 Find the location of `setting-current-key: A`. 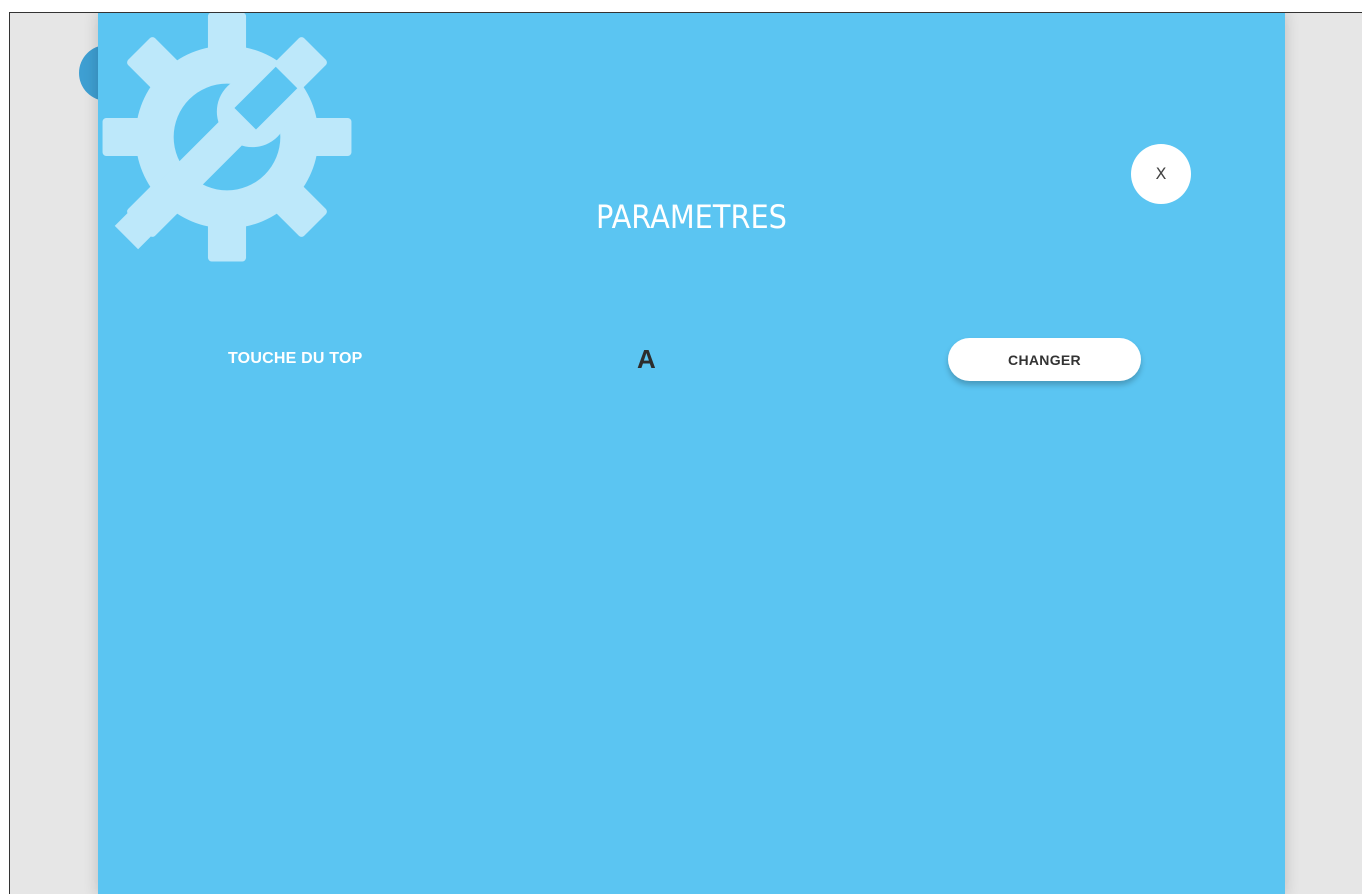

setting-current-key: A is located at coordinates (646, 359).